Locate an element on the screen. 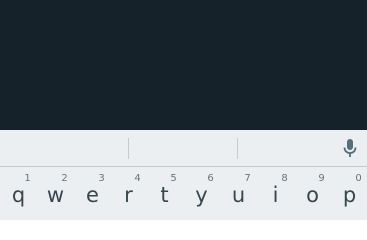 The width and height of the screenshot is (367, 240). key-letter-label: w is located at coordinates (55, 195).